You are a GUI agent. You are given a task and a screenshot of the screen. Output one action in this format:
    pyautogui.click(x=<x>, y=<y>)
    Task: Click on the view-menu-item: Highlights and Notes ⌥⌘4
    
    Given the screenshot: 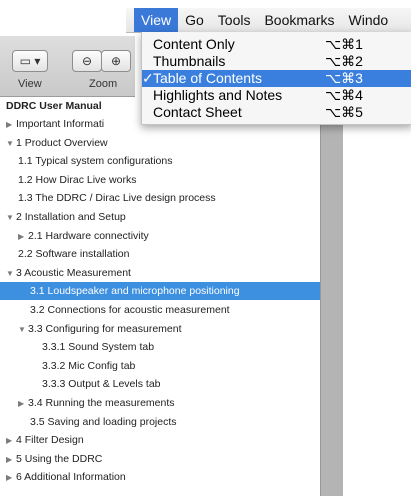 What is the action you would take?
    pyautogui.click(x=276, y=95)
    